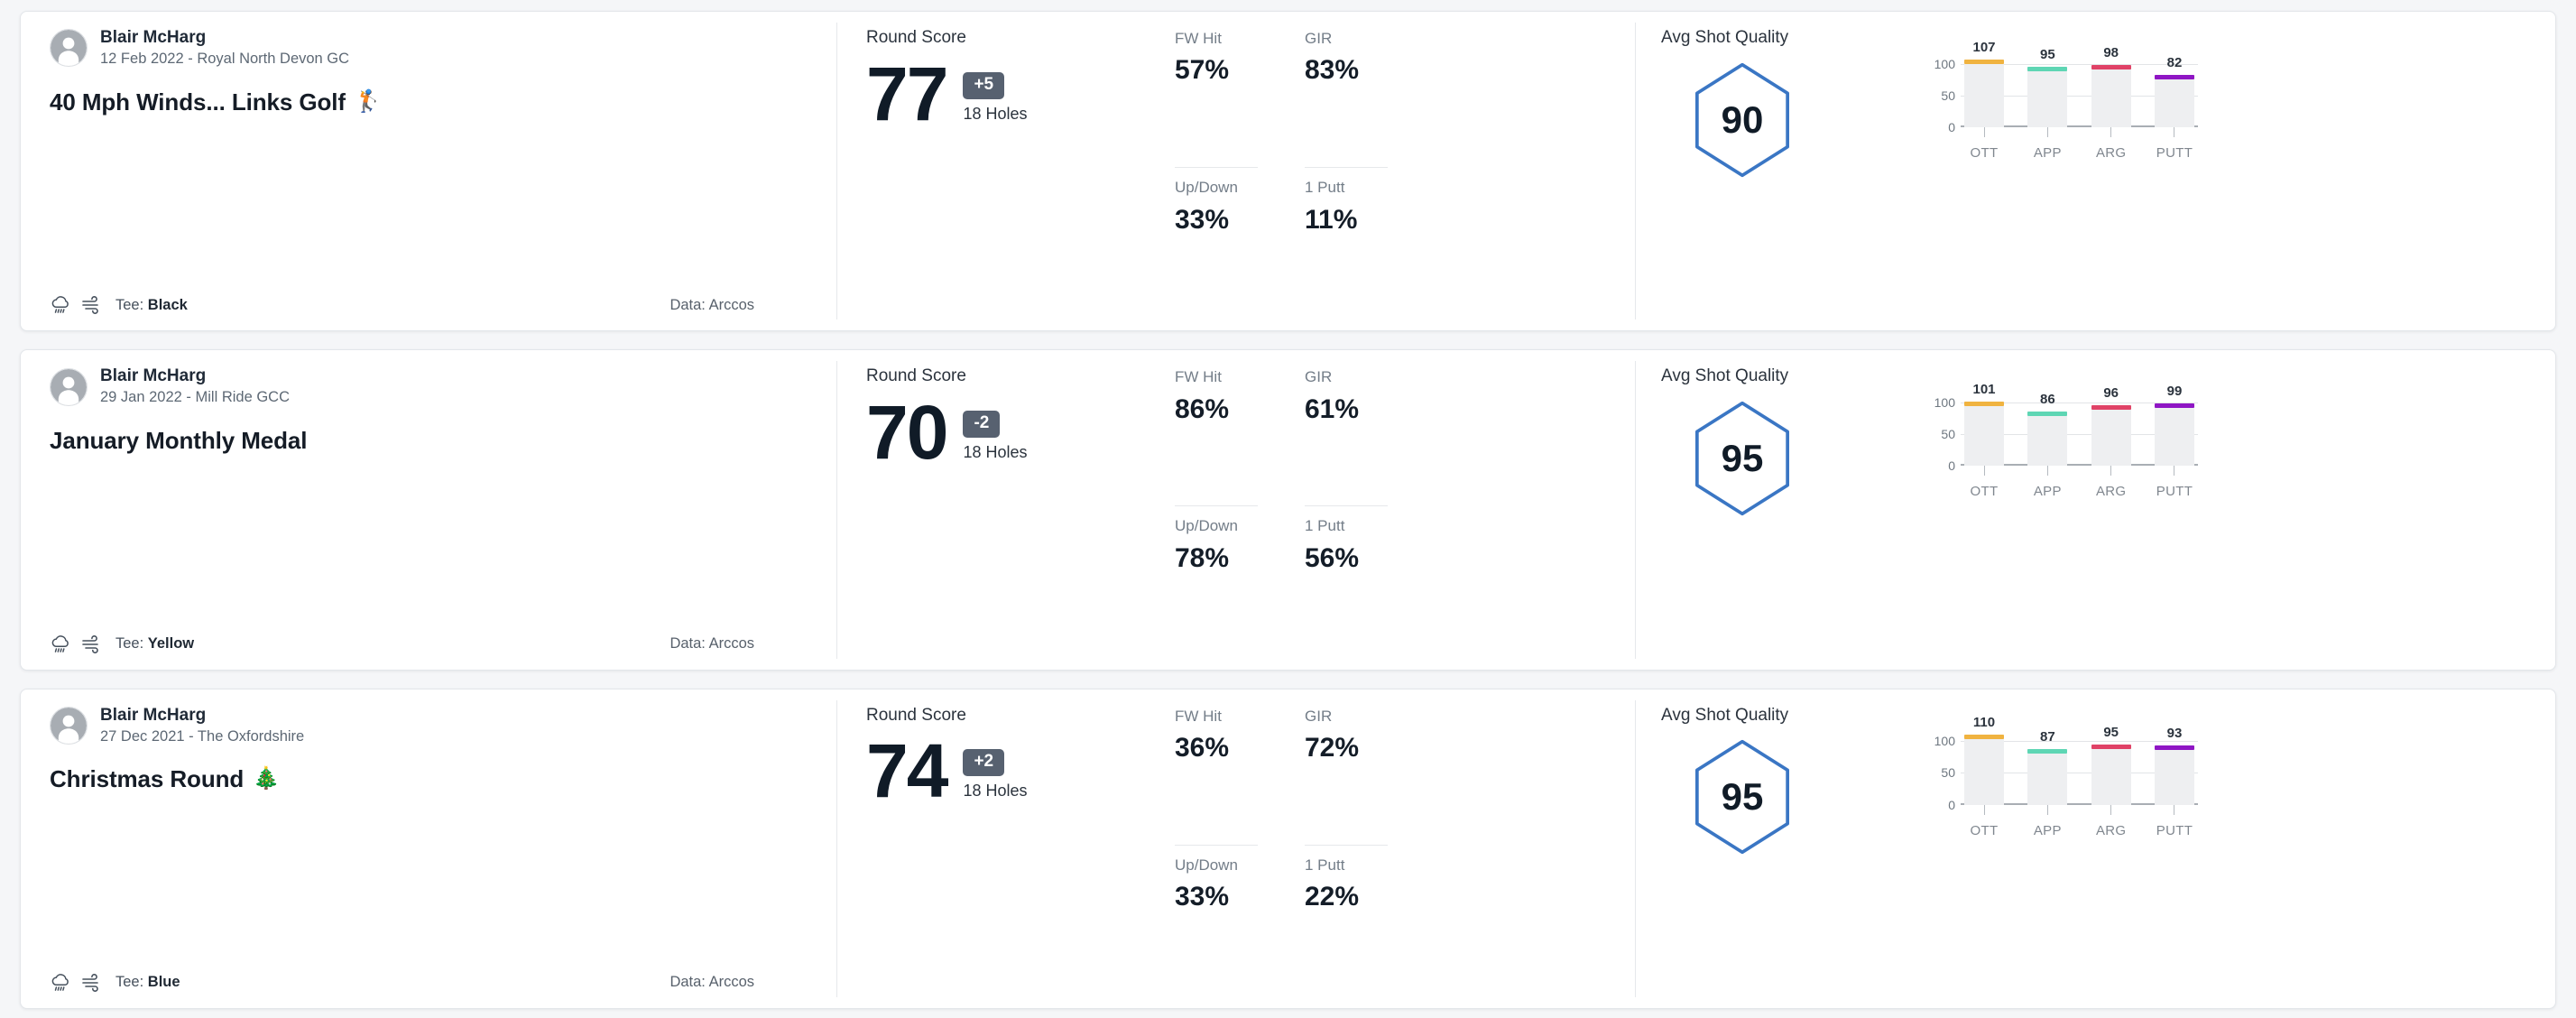 This screenshot has width=2576, height=1018. What do you see at coordinates (1281, 850) in the screenshot?
I see `stats-grid: FW Hit 36% GIR 72% Up/Down 33% 1 Putt 22%` at bounding box center [1281, 850].